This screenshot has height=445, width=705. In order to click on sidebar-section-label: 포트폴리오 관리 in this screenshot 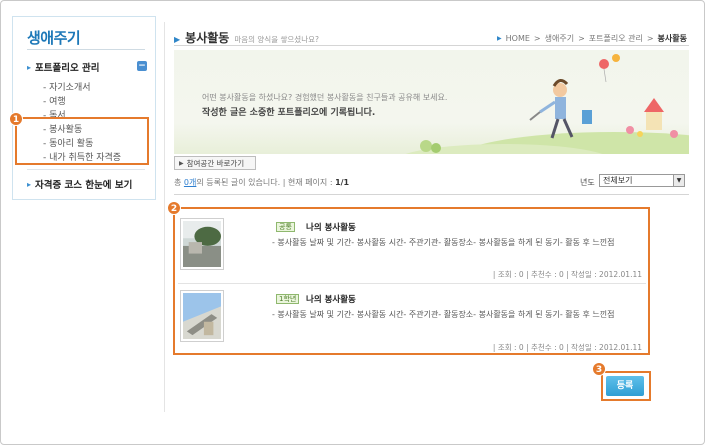, I will do `click(67, 68)`.